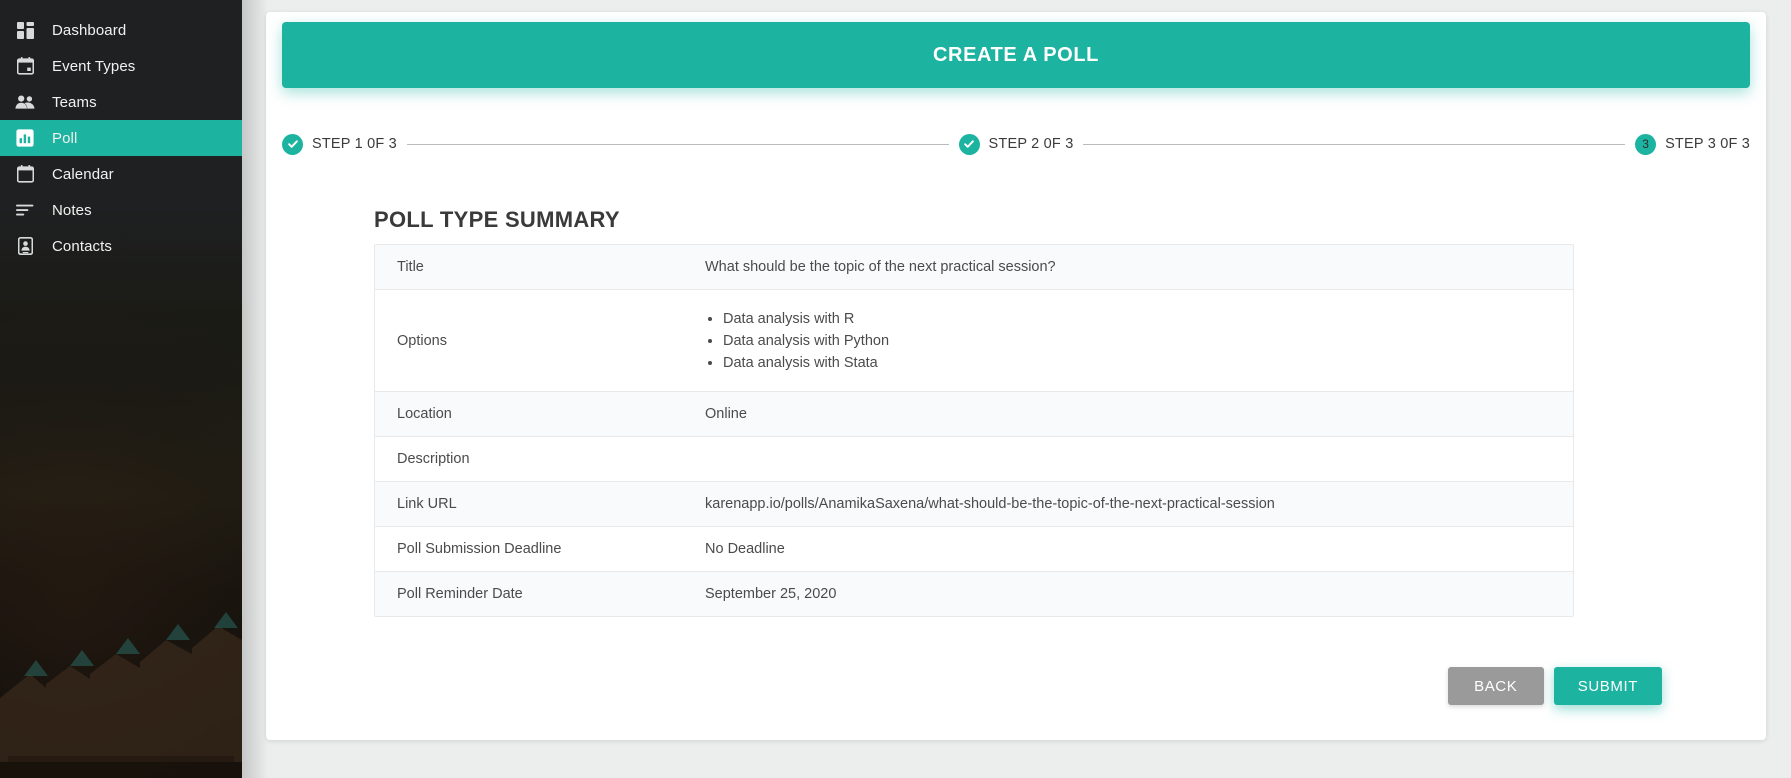 The height and width of the screenshot is (778, 1791). Describe the element at coordinates (121, 246) in the screenshot. I see `sidebar-item-contacts: Contacts` at that location.